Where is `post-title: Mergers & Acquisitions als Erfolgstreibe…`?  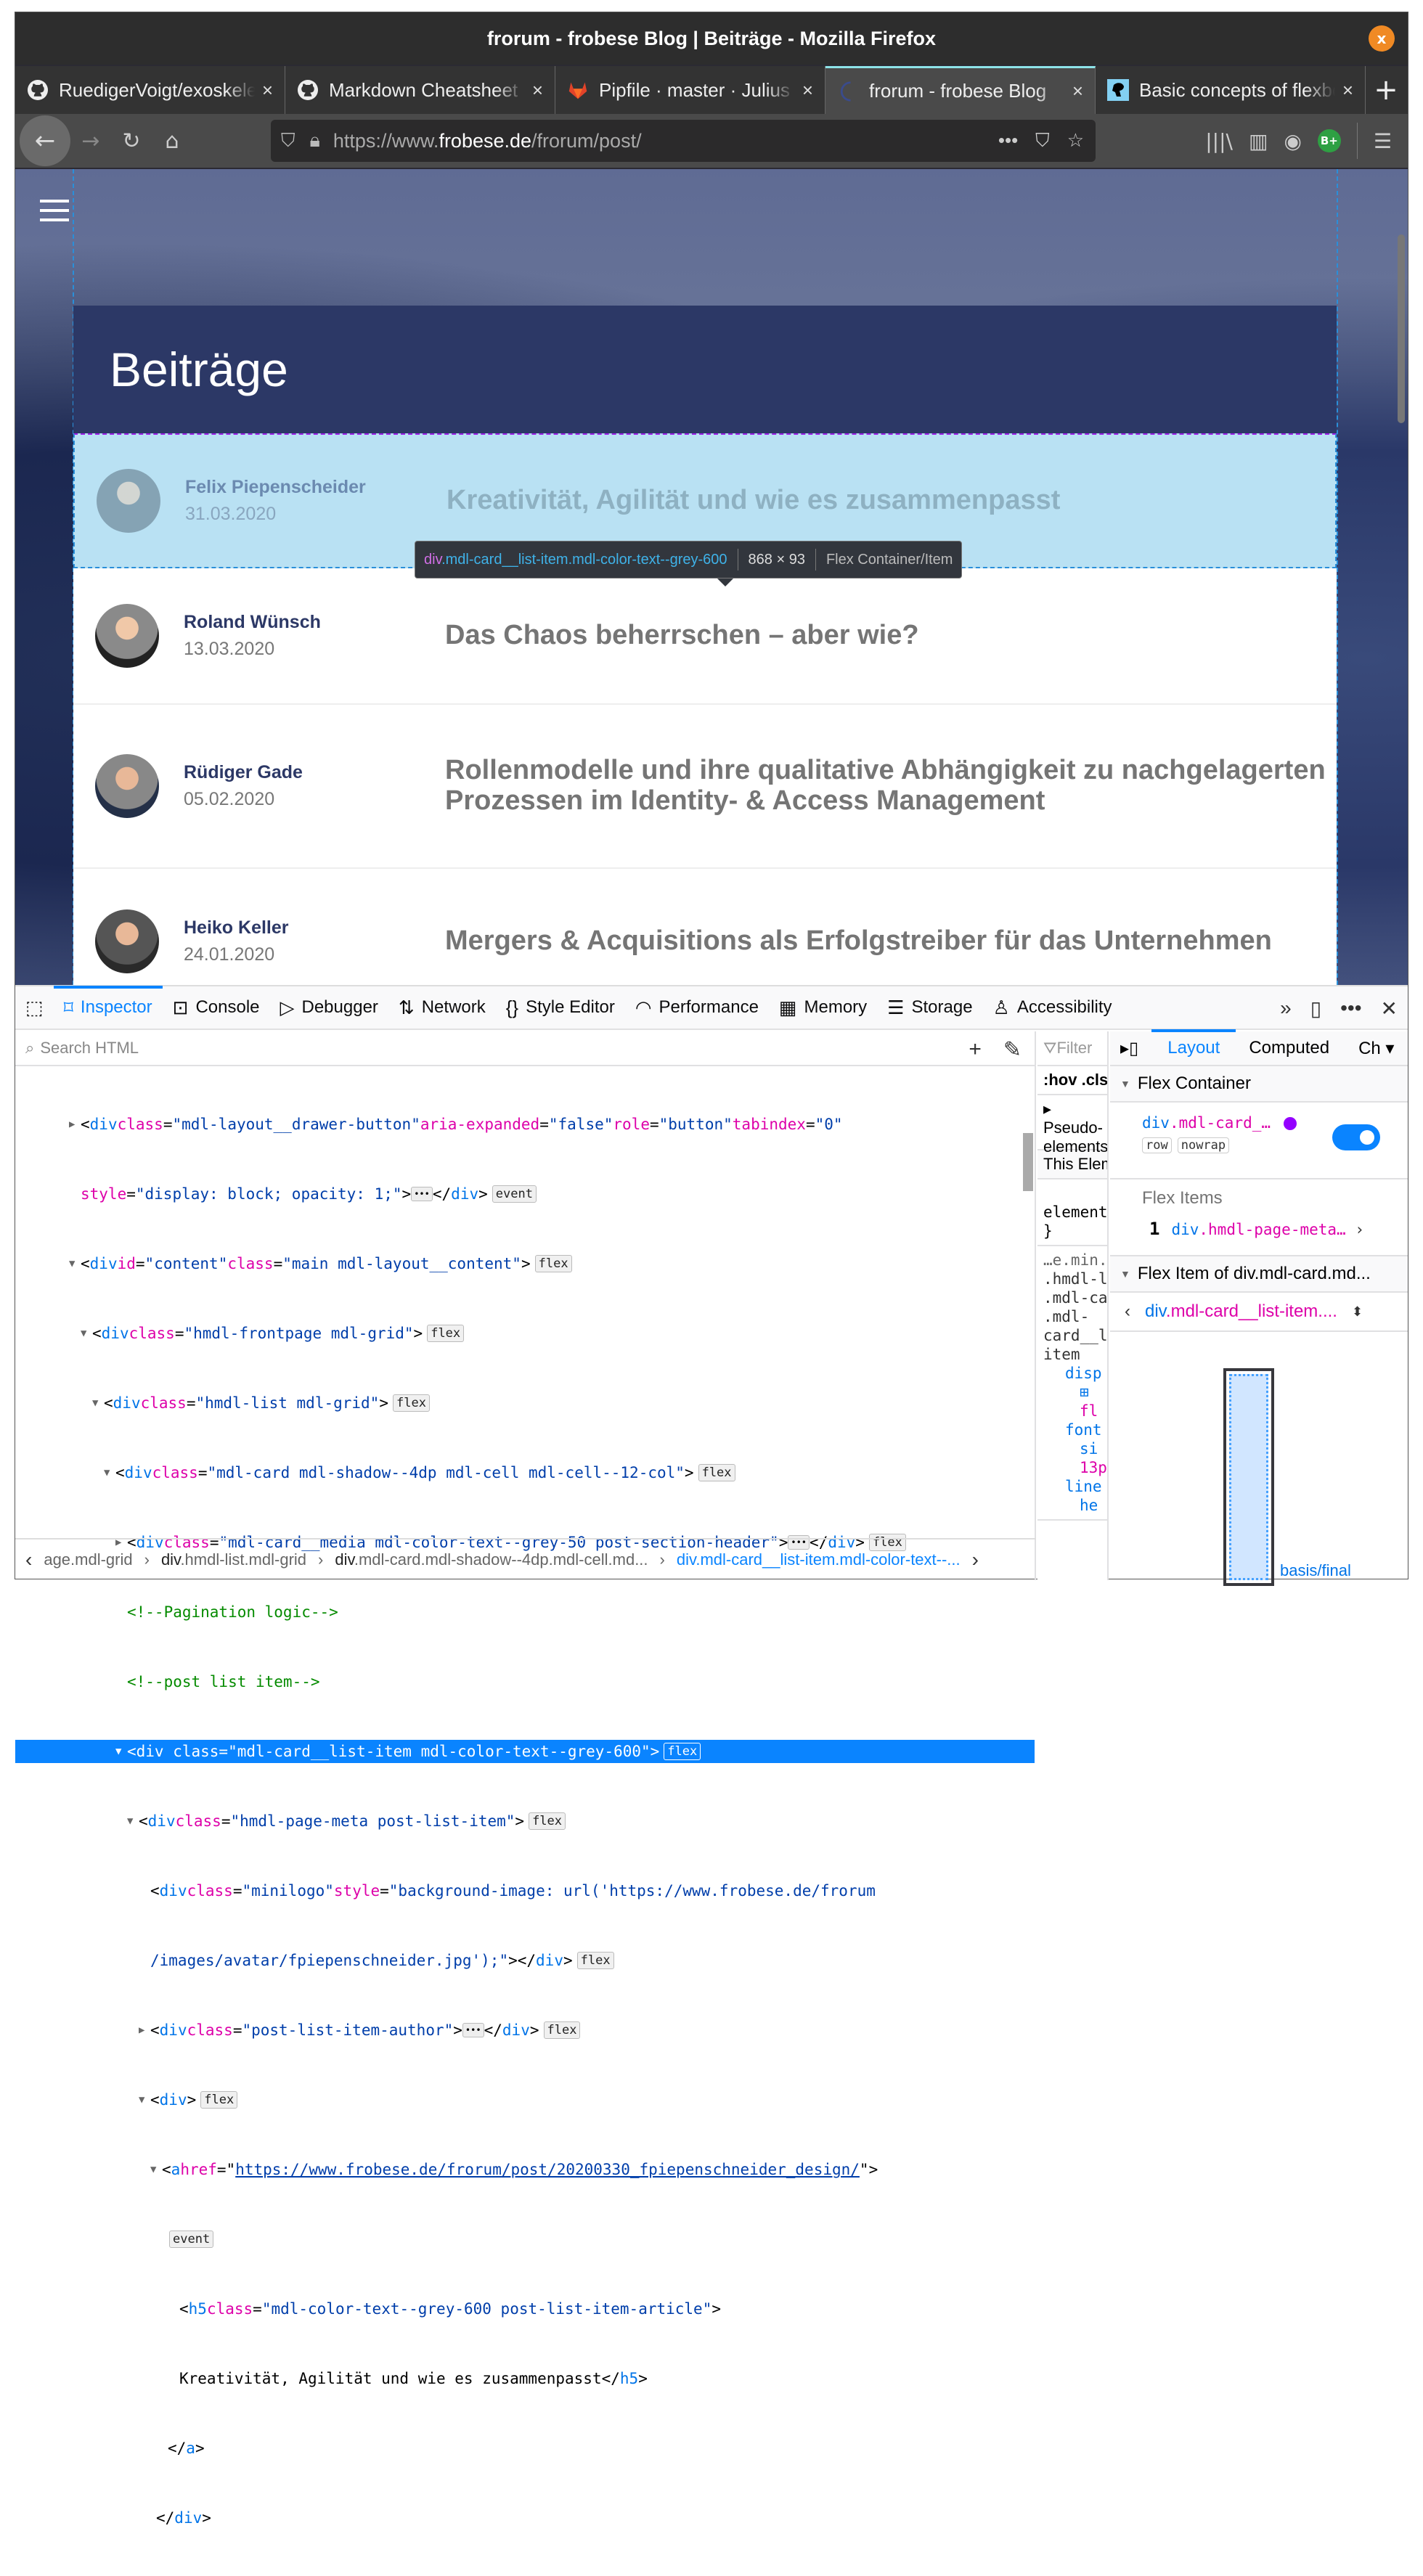
post-title: Mergers & Acquisitions als Erfolgstreibe… is located at coordinates (891, 941).